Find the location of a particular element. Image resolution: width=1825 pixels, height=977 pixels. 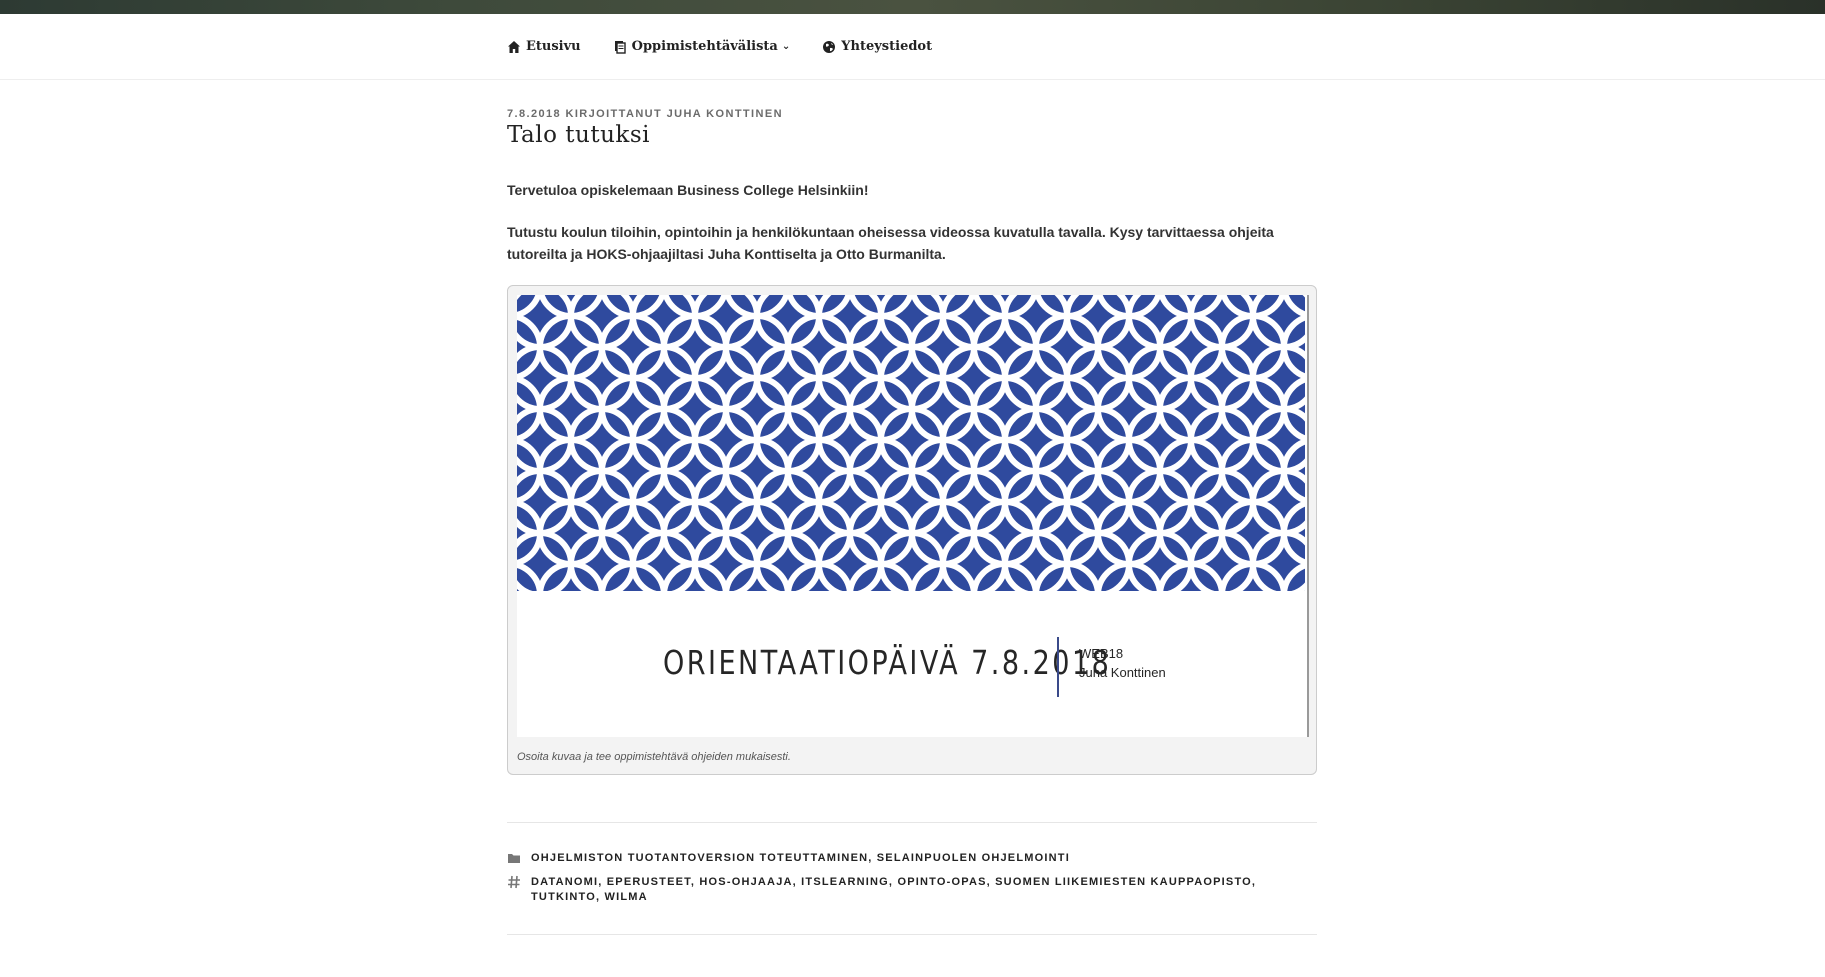

circle-pattern-graphic is located at coordinates (911, 443).